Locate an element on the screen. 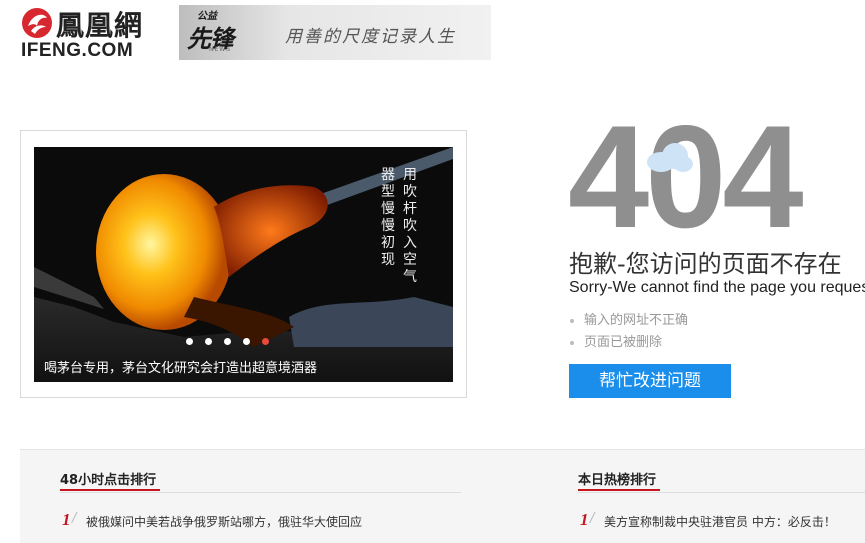 The width and height of the screenshot is (865, 543). cloud-icon is located at coordinates (670, 157).